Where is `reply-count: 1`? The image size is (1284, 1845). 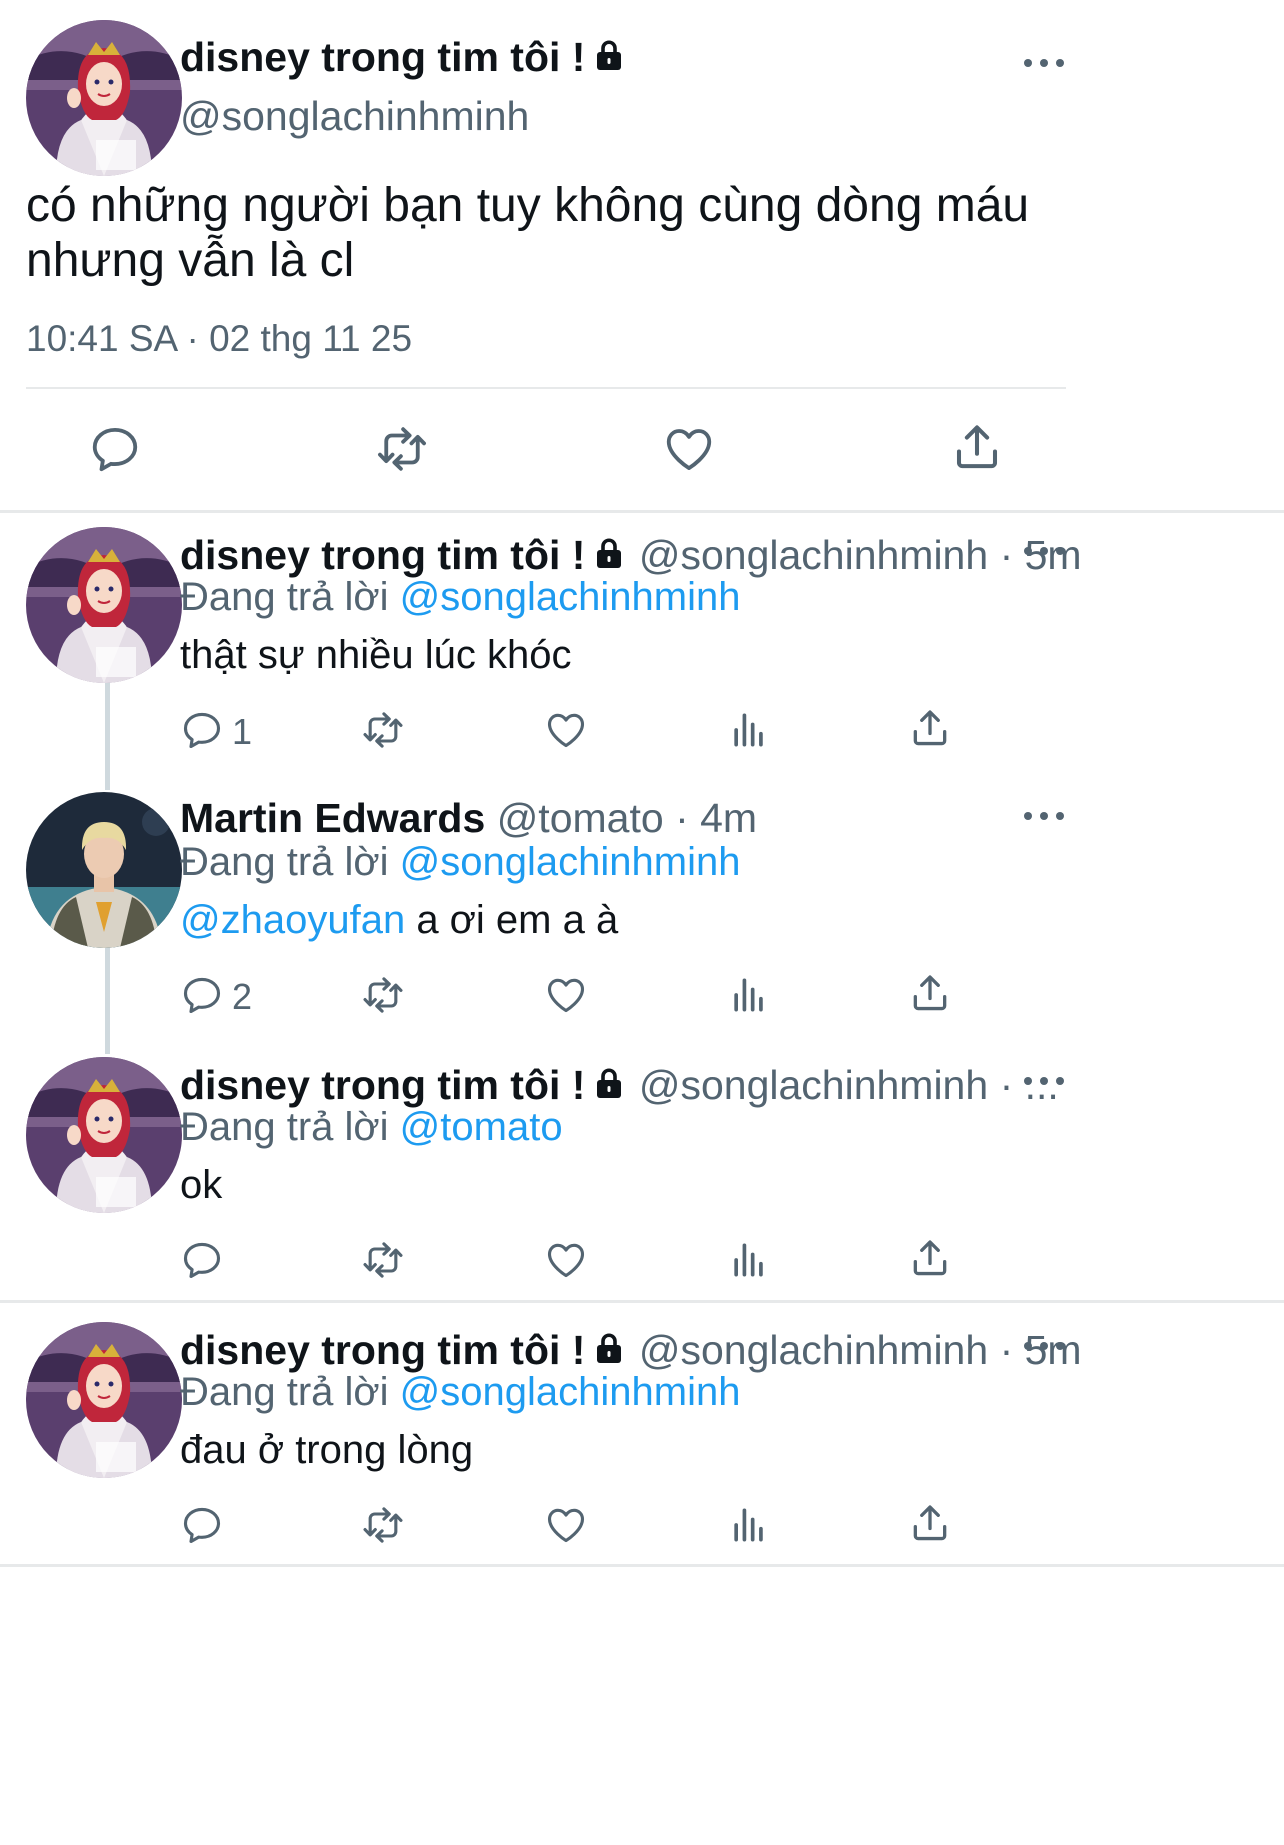 reply-count: 1 is located at coordinates (242, 731).